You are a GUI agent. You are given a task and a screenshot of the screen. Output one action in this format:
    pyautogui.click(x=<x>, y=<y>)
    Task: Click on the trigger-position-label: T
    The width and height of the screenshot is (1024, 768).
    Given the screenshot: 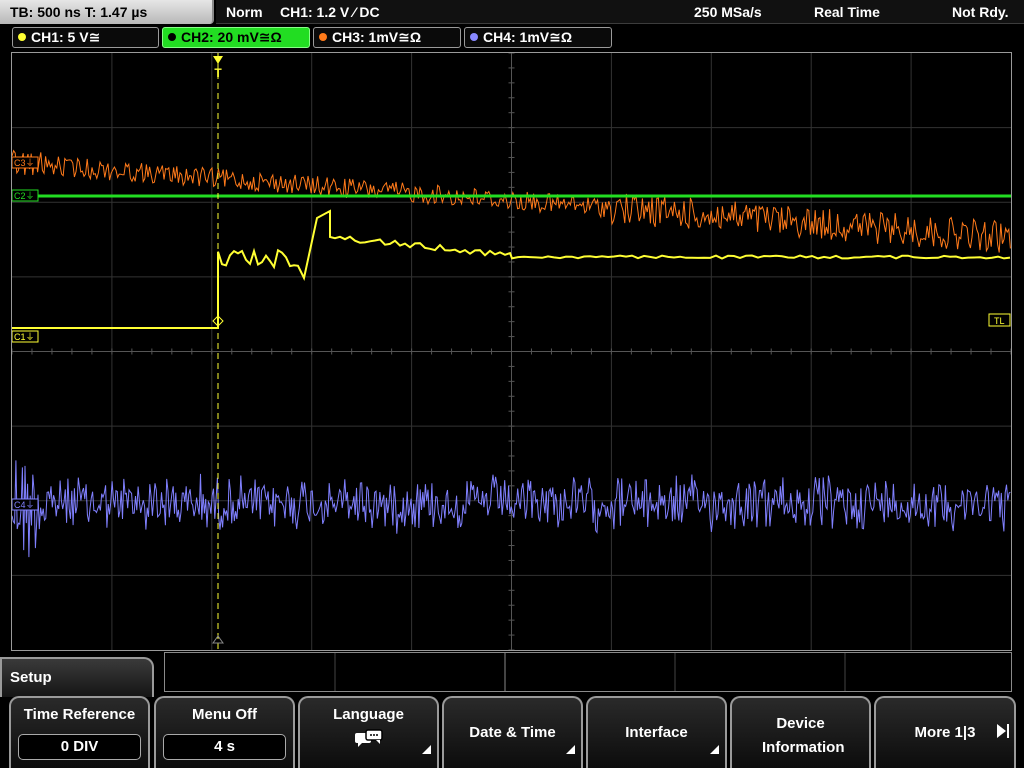 What is the action you would take?
    pyautogui.click(x=218, y=73)
    